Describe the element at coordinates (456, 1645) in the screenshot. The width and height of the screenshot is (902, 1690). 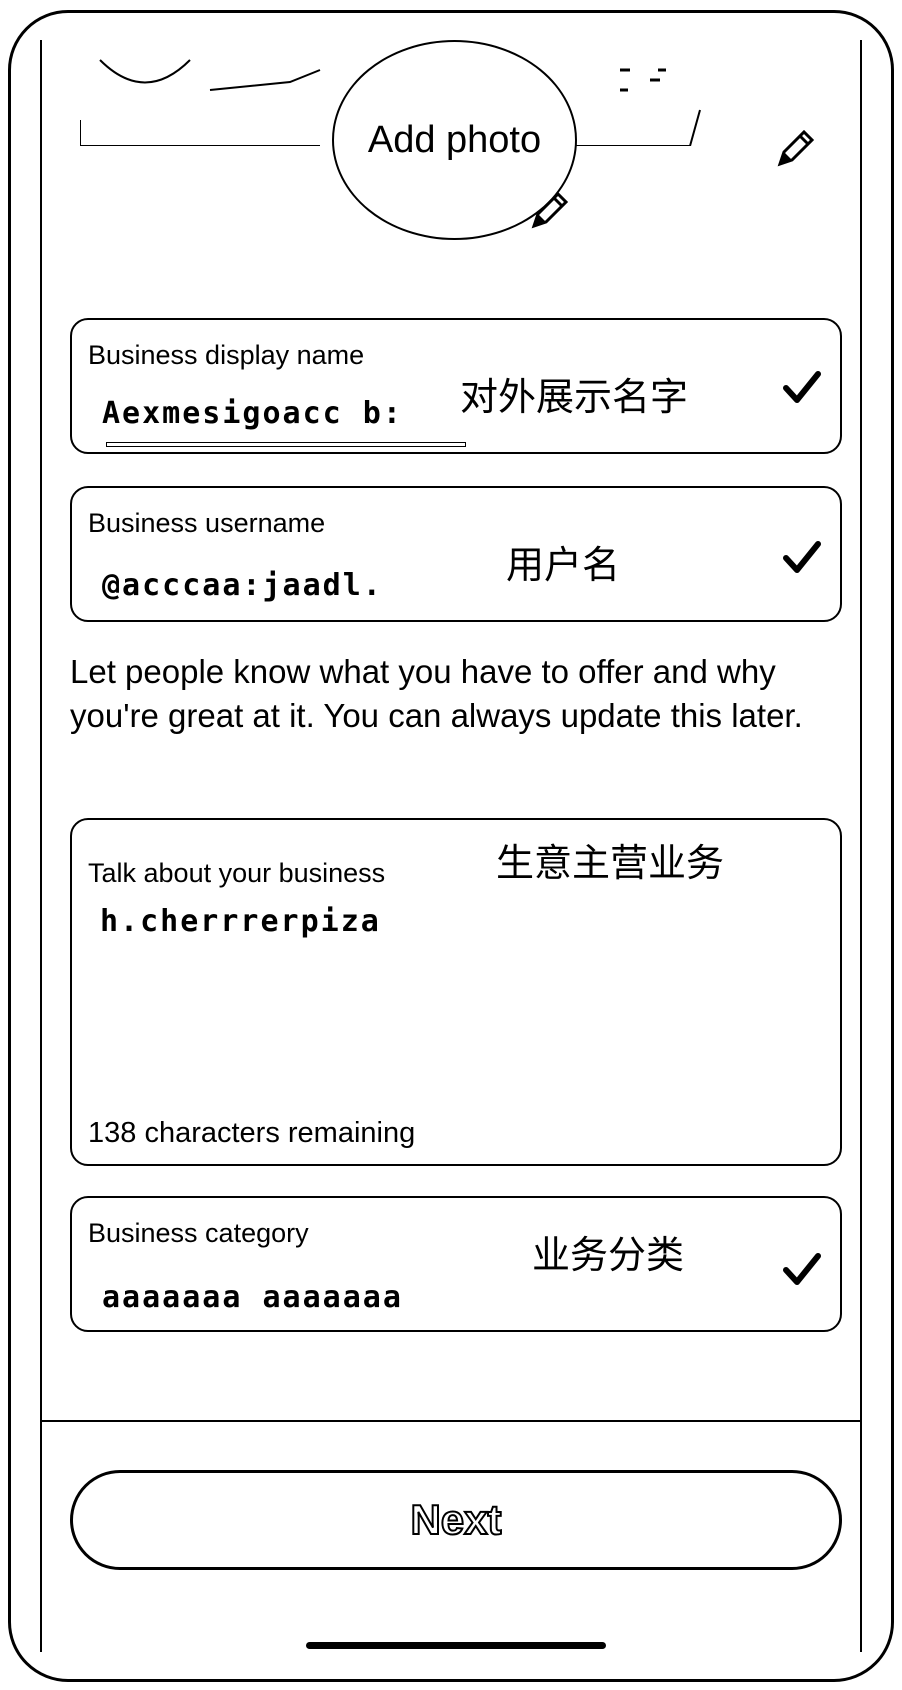
I see `home-indicator` at that location.